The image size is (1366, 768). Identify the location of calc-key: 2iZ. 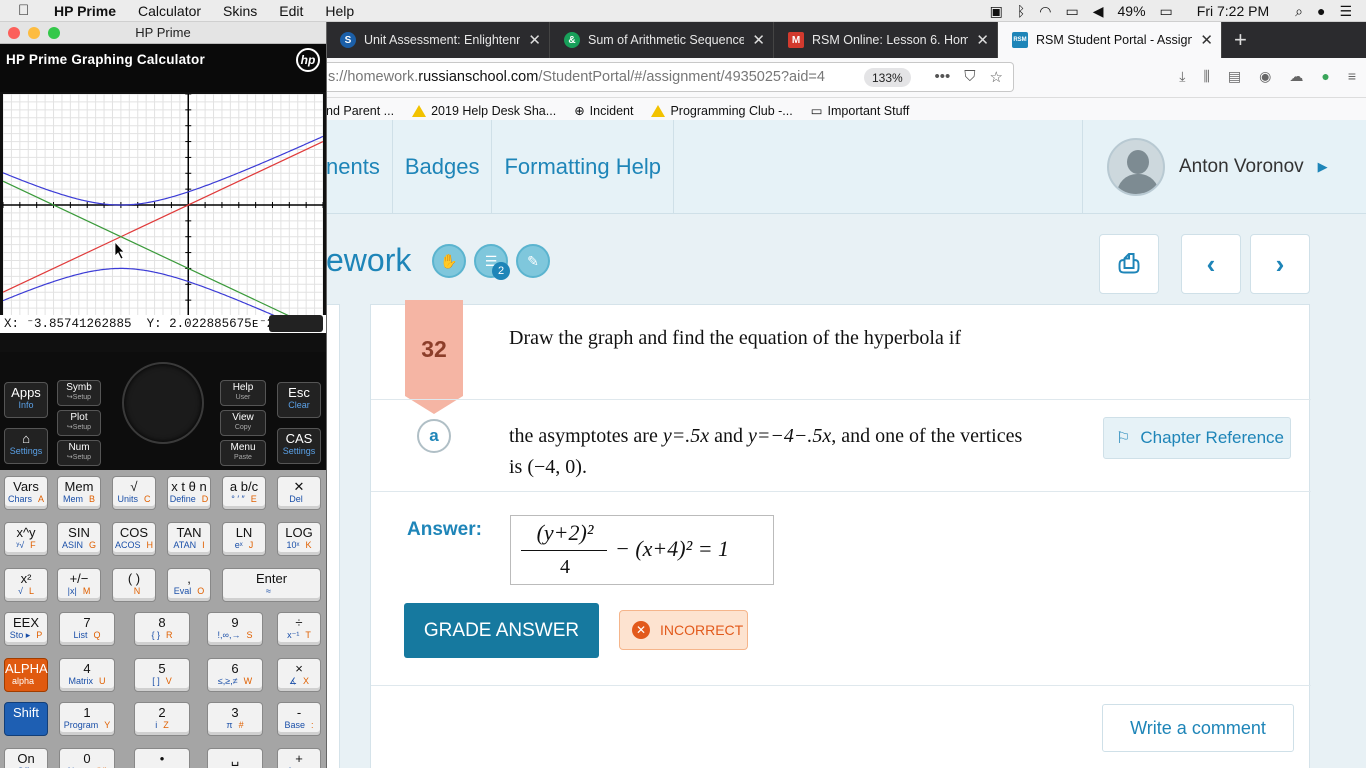
(162, 719).